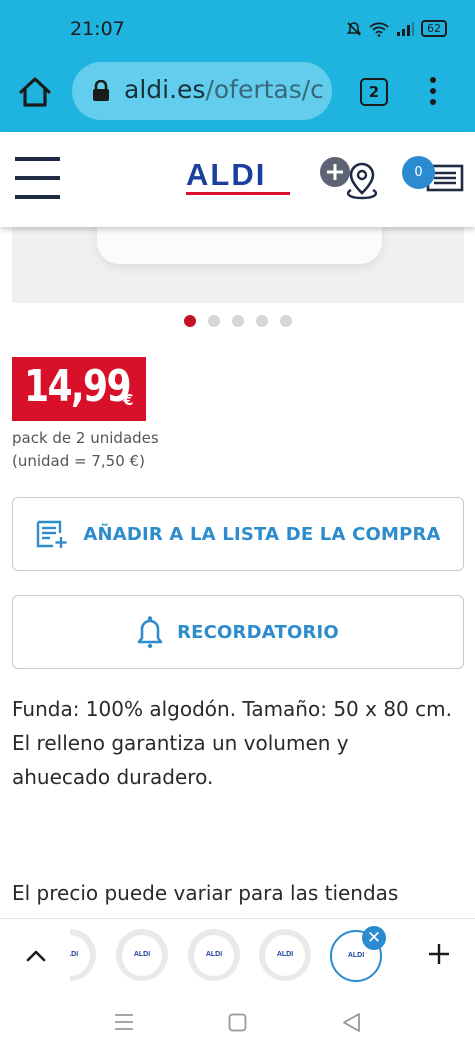 This screenshot has height=1056, width=475. What do you see at coordinates (379, 29) in the screenshot?
I see `wifi-icon` at bounding box center [379, 29].